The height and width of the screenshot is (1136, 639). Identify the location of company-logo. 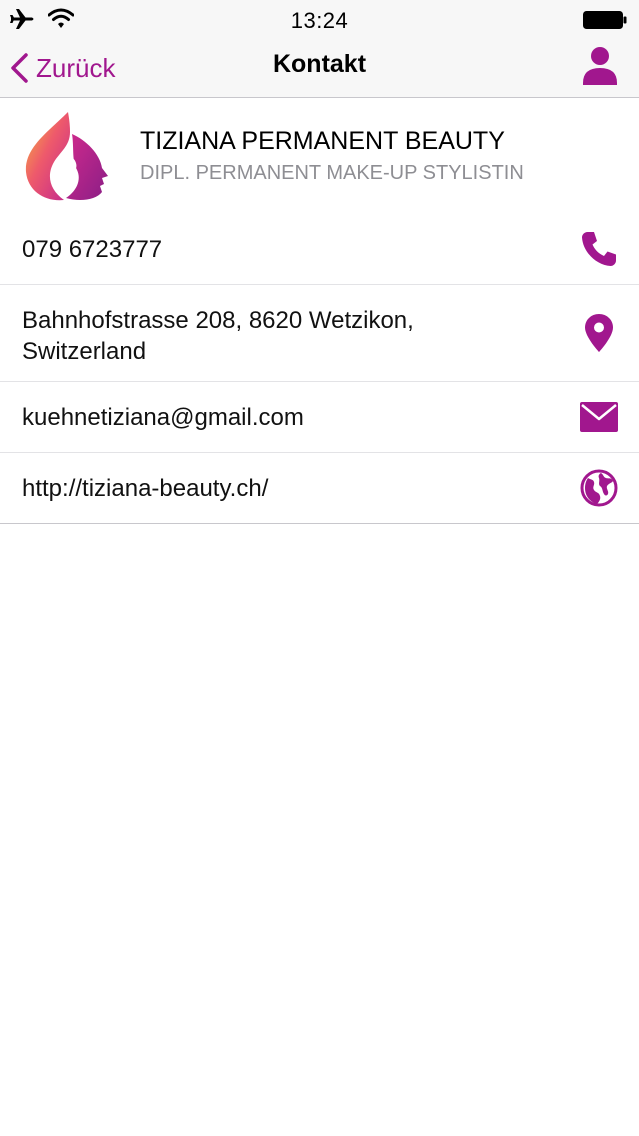
(66, 156).